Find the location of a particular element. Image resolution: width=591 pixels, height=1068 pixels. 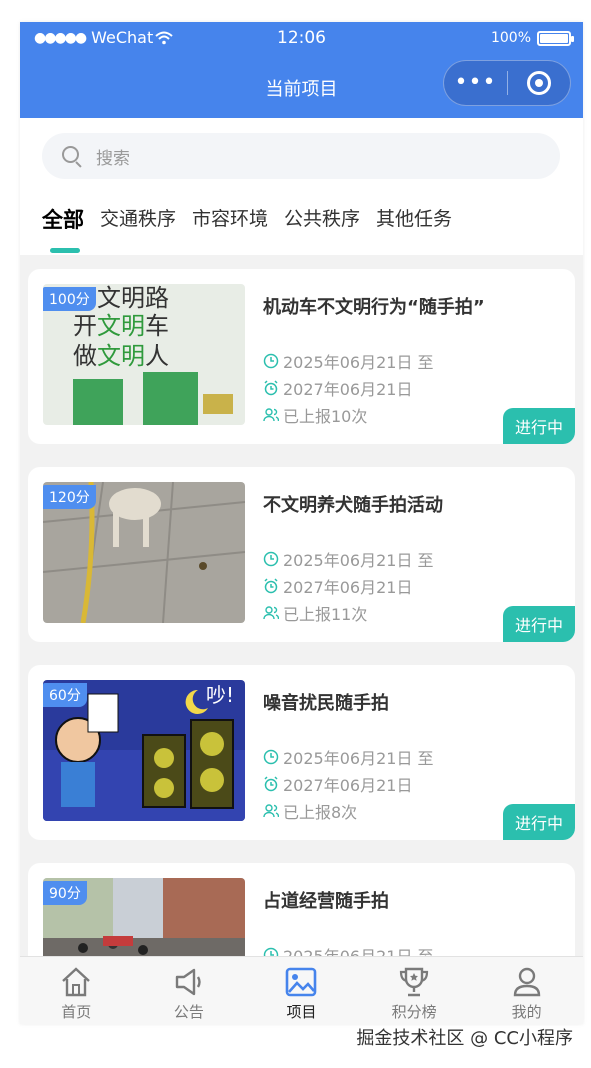

points-badge: 100分 is located at coordinates (69, 299).